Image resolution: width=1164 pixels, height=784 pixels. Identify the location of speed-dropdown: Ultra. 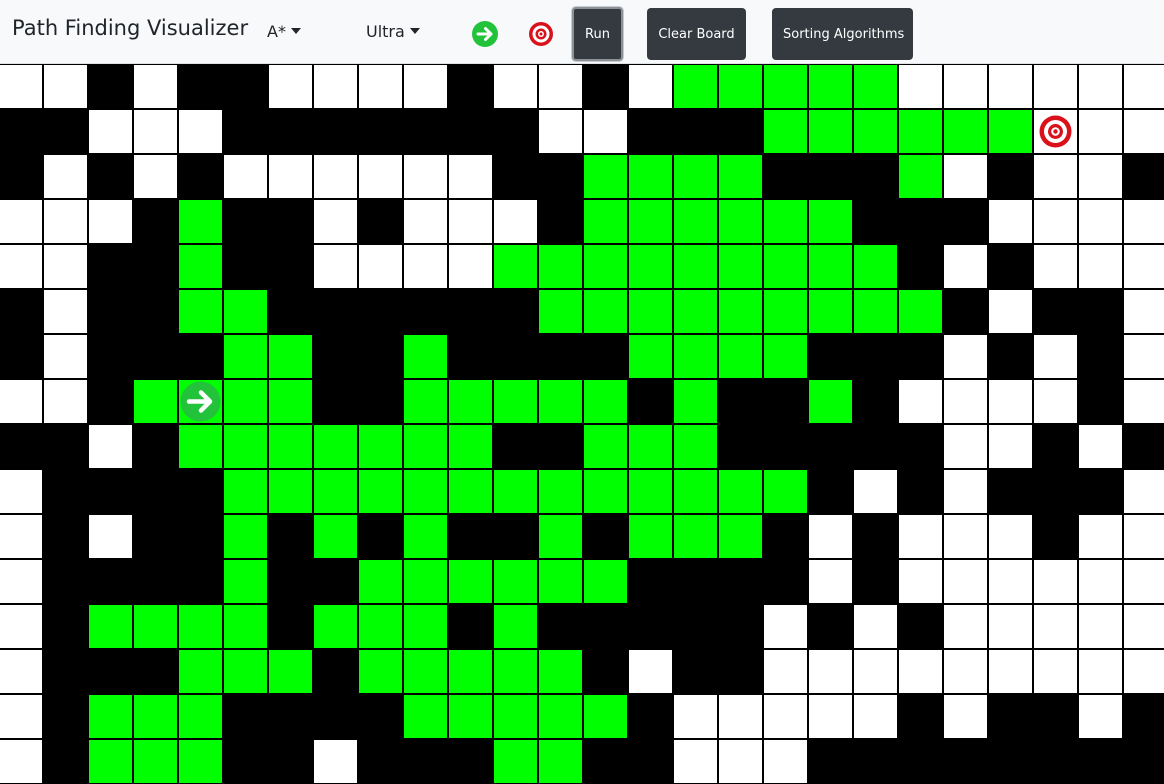
(393, 31).